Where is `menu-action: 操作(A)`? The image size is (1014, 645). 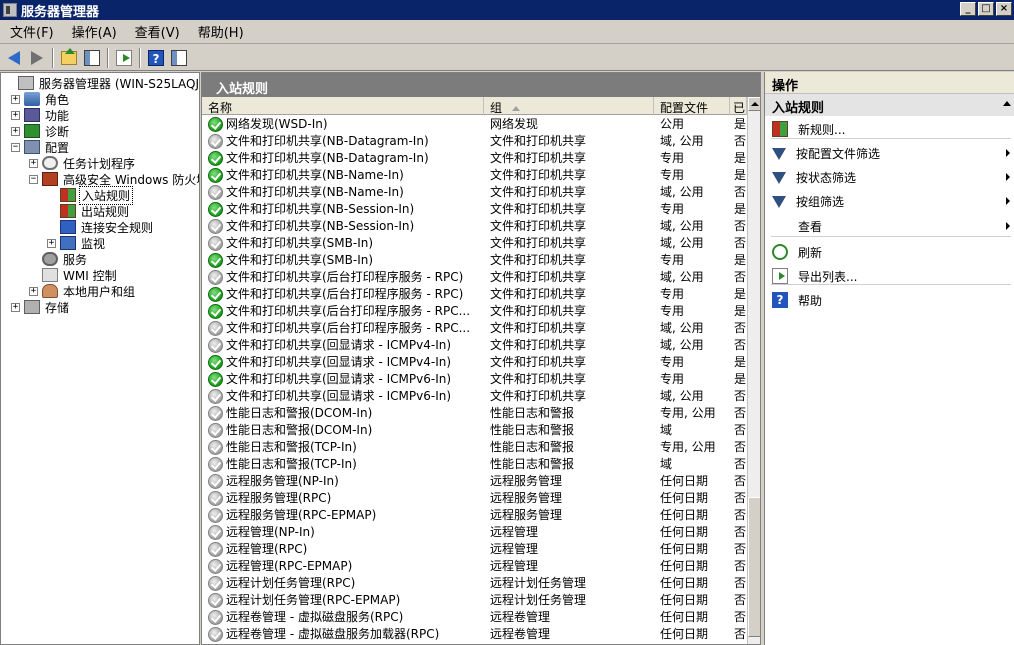 menu-action: 操作(A) is located at coordinates (93, 31).